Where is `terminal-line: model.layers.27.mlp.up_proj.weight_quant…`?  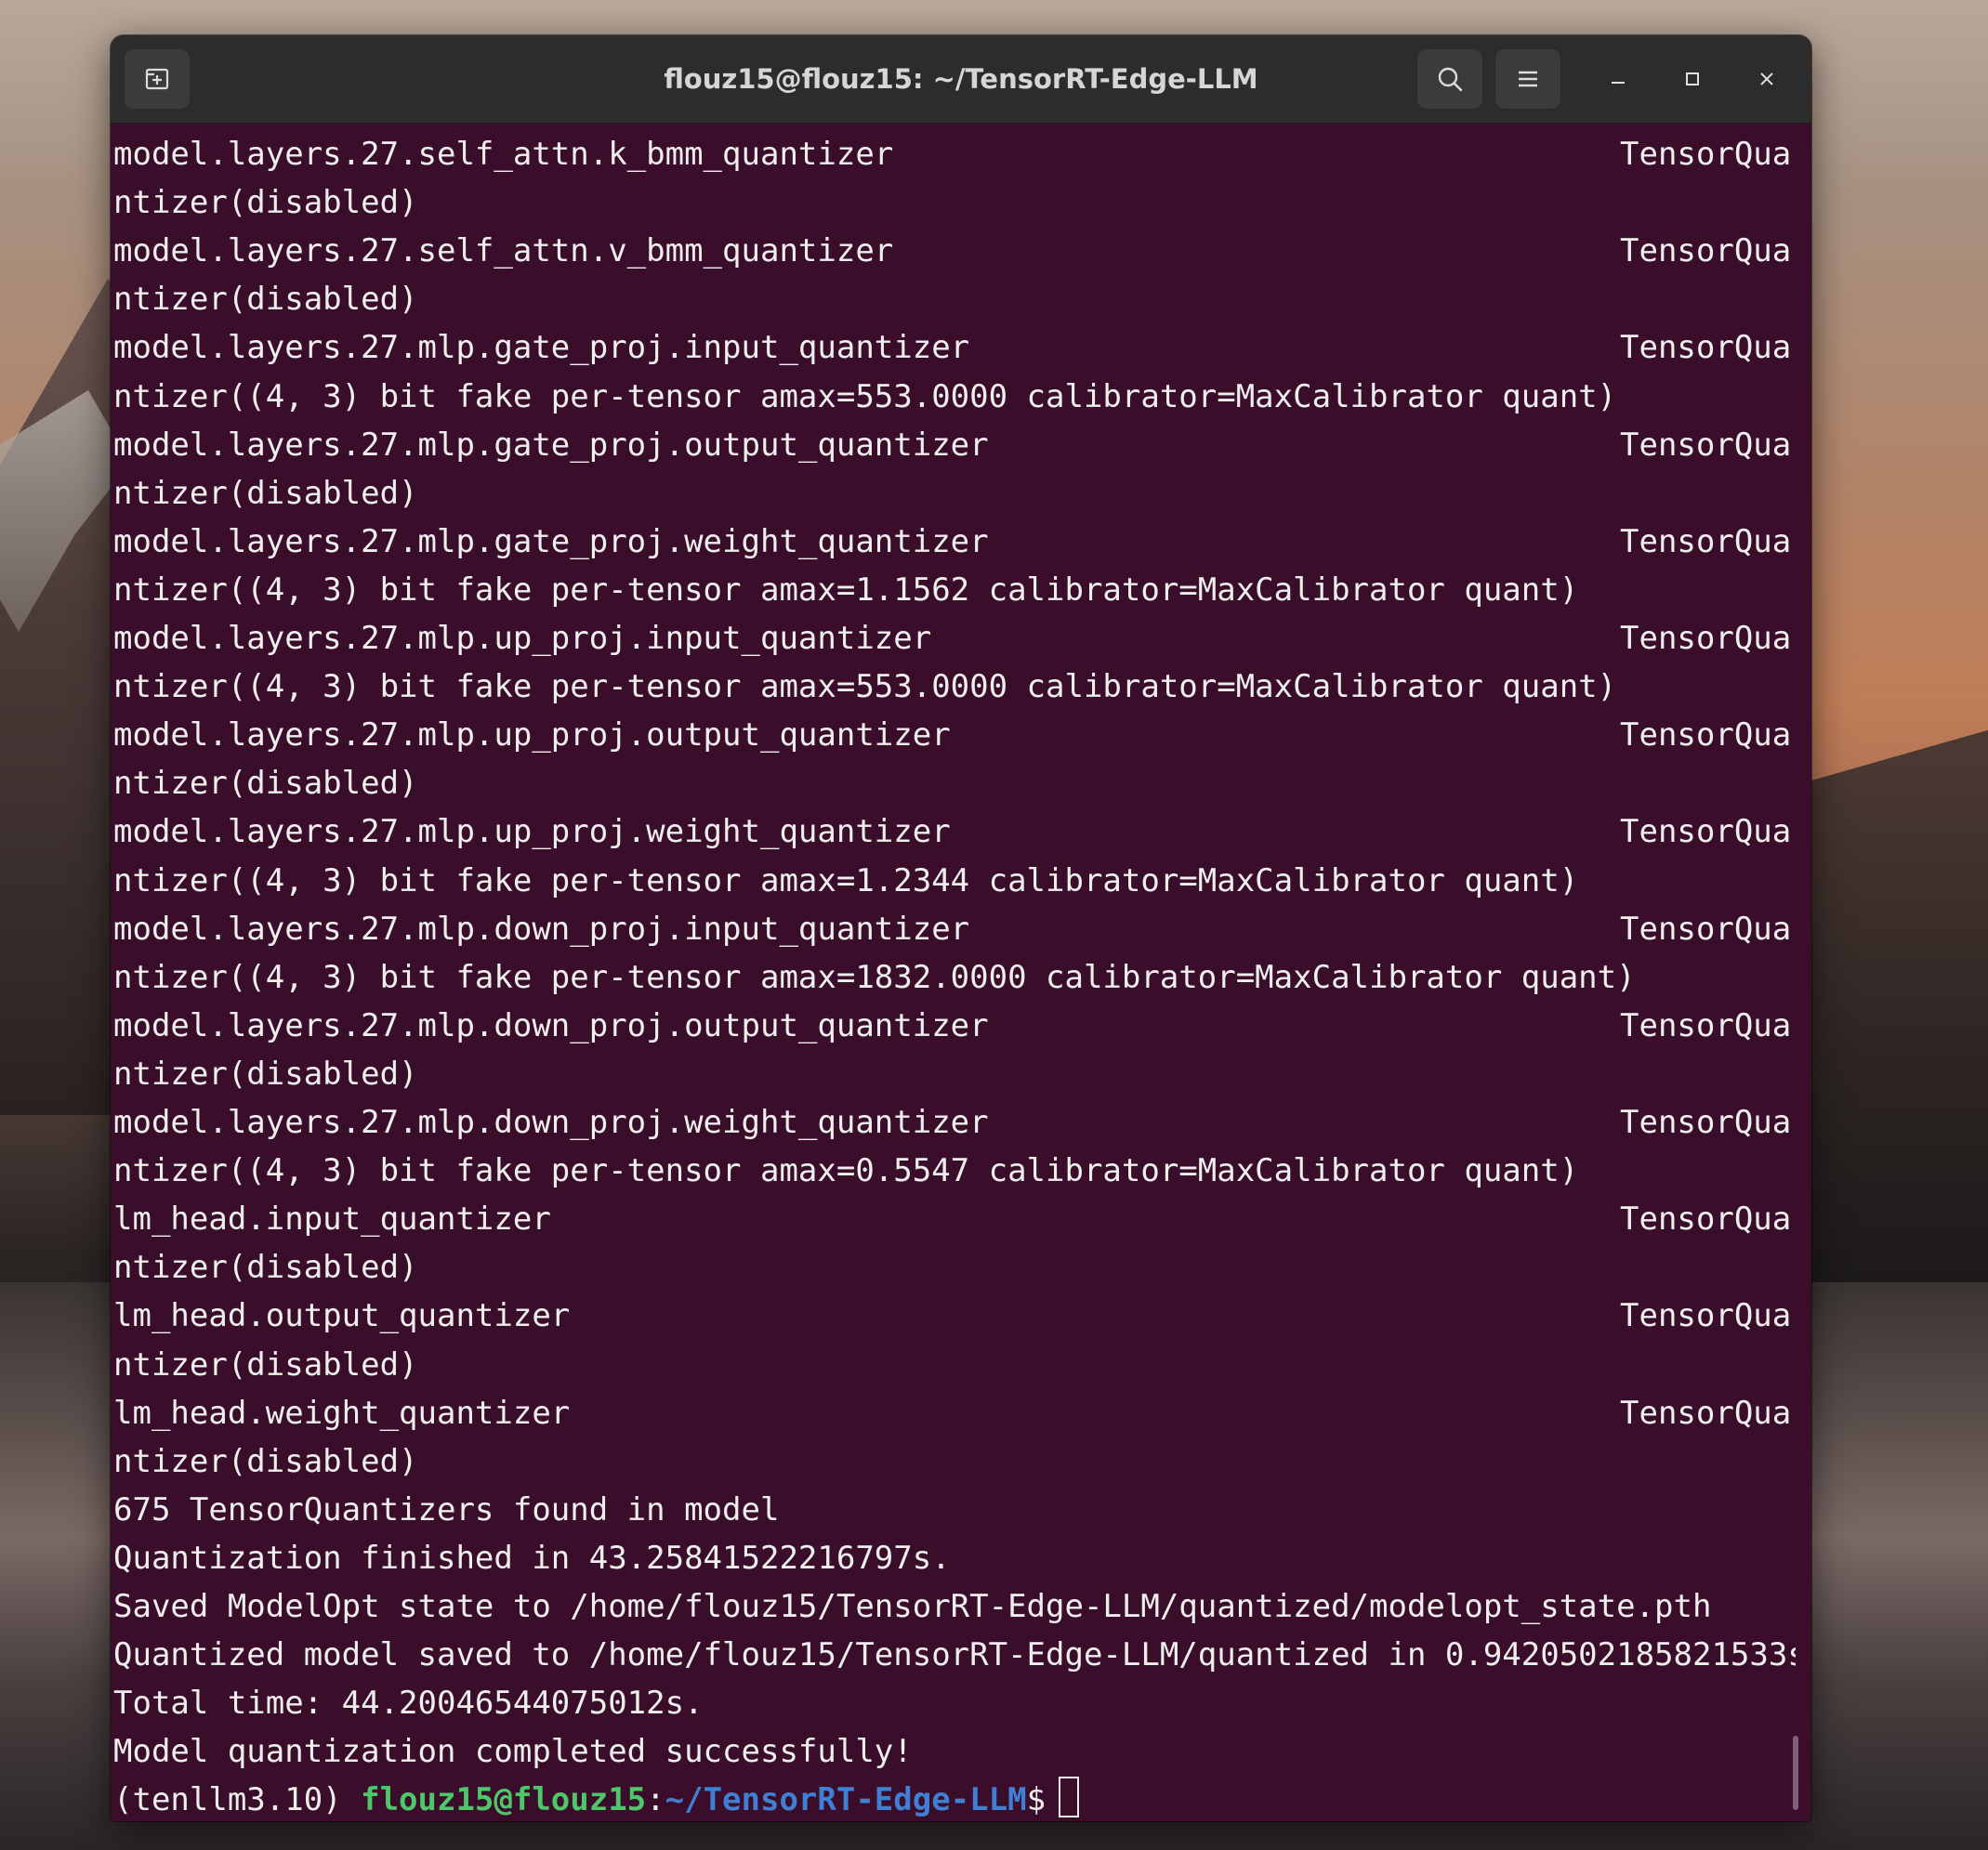 terminal-line: model.layers.27.mlp.up_proj.weight_quant… is located at coordinates (532, 832).